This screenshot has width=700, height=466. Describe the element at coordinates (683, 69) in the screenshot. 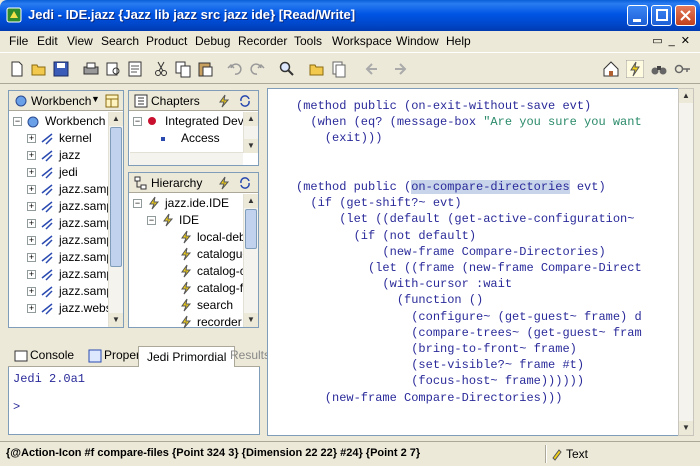

I see `key-icon` at that location.